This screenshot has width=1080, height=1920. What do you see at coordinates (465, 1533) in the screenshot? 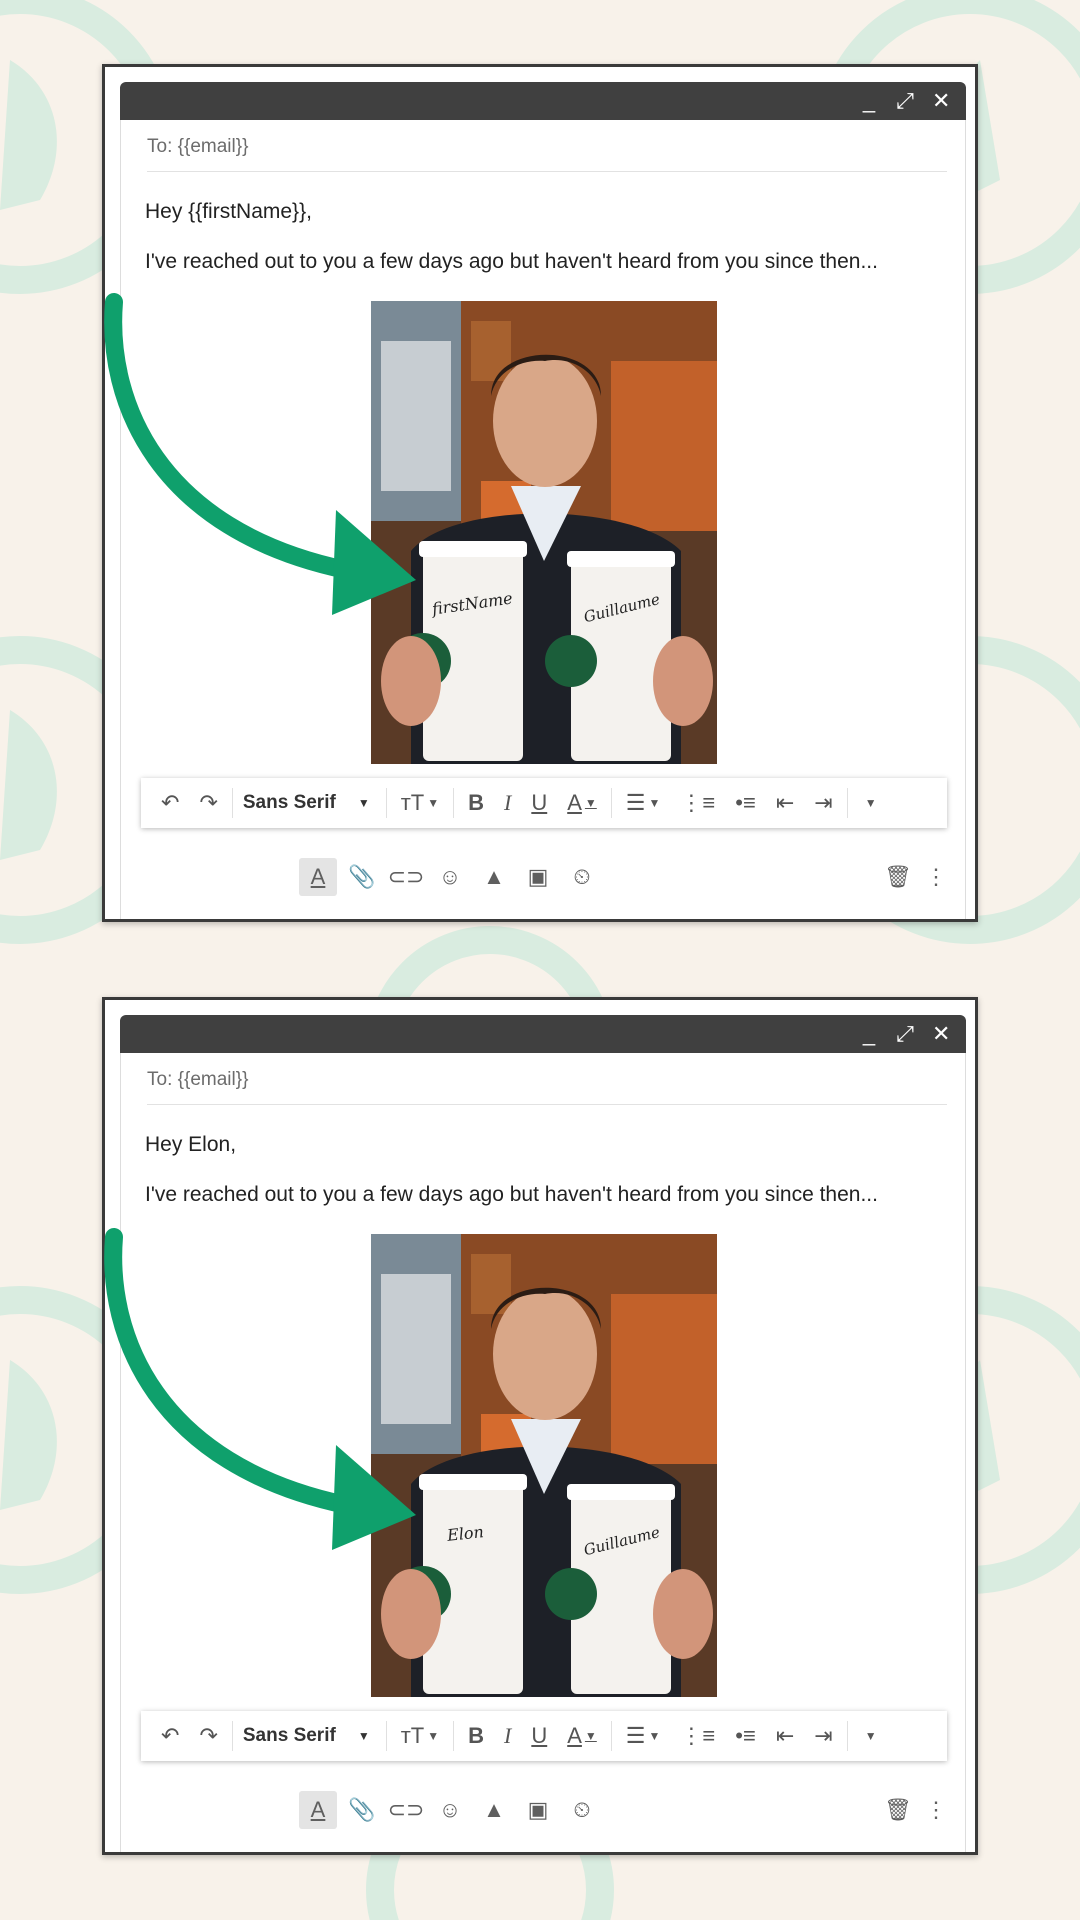
I see `cup-left-text: Elon` at bounding box center [465, 1533].